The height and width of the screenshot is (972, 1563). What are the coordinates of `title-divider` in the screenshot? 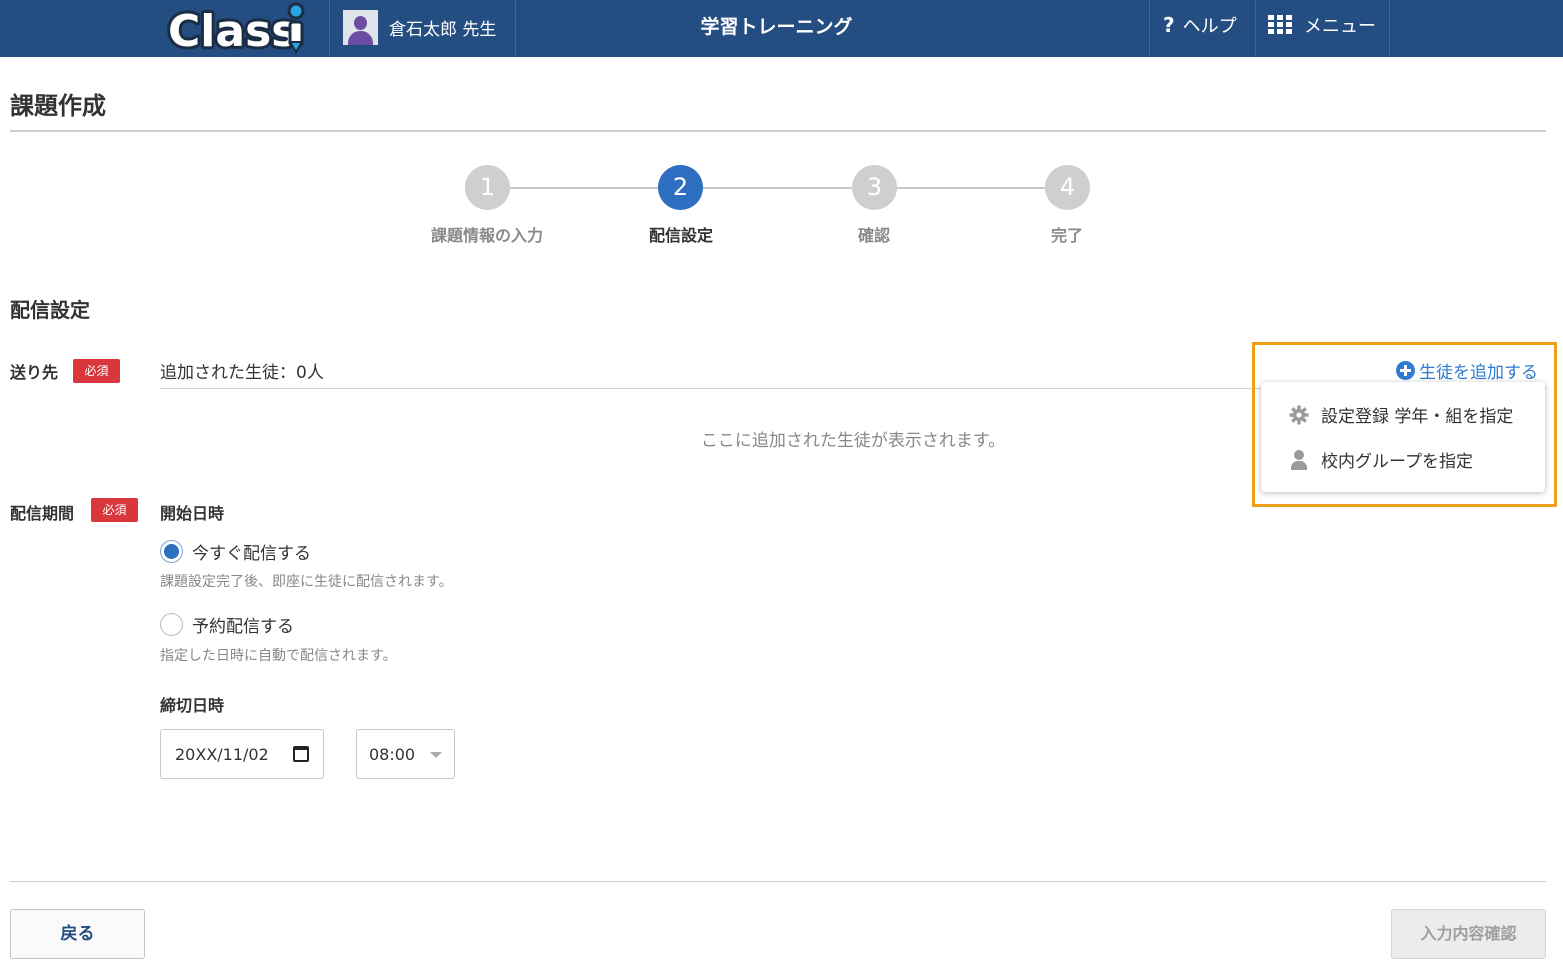 It's located at (778, 131).